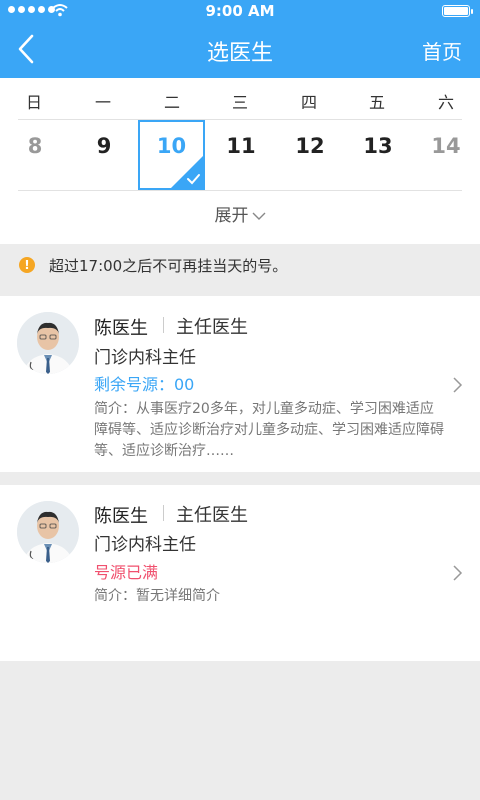 The height and width of the screenshot is (800, 480). I want to click on status-bar: 9:00 AM, so click(240, 11).